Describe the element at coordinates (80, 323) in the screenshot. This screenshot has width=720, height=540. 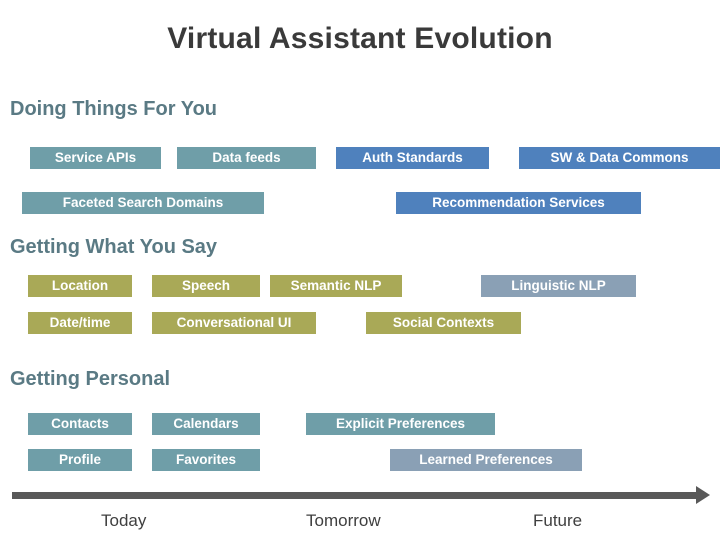
I see `chip-date-time: Date/time` at that location.